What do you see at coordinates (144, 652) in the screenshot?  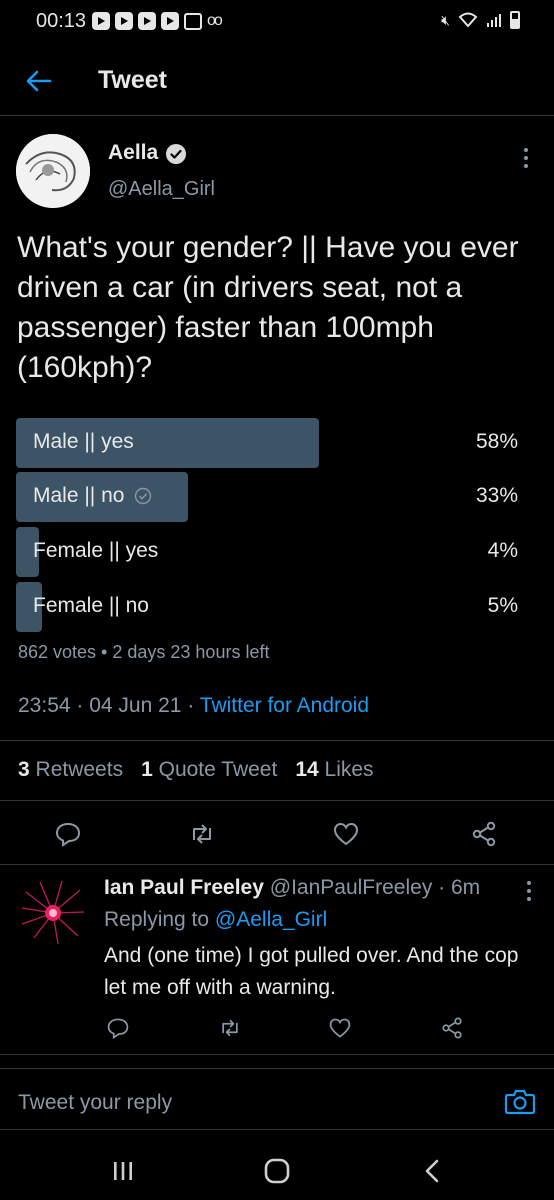 I see `poll-summary: 862 votes • 2 days 23 hours left` at bounding box center [144, 652].